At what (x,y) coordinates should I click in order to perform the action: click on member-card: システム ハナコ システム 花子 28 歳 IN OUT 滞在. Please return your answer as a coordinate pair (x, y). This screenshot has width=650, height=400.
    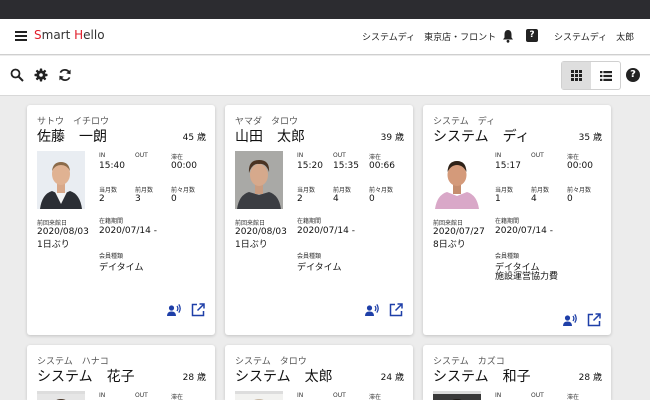
    Looking at the image, I should click on (121, 372).